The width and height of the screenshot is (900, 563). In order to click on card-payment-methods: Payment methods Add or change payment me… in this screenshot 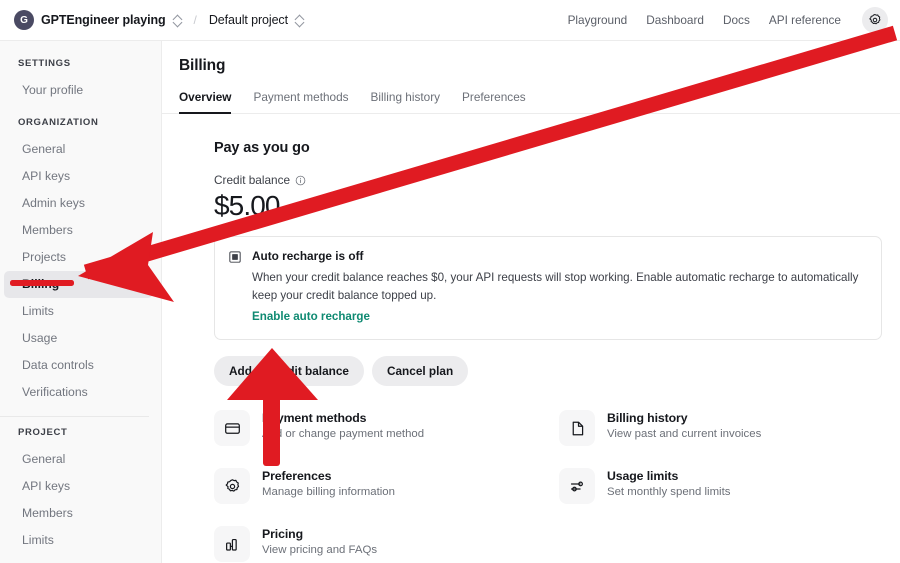, I will do `click(386, 428)`.